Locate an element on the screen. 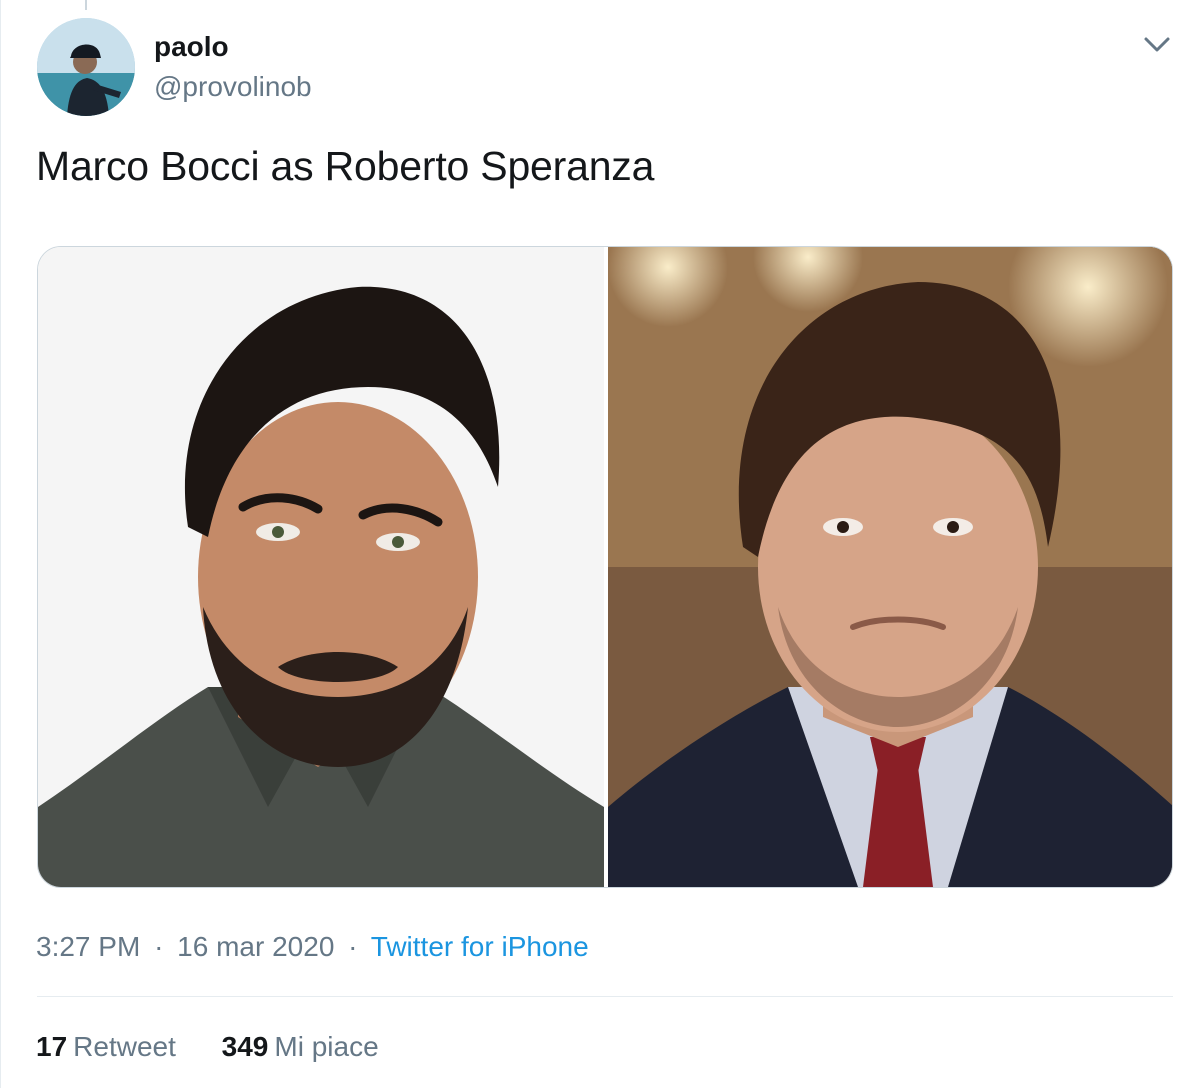 The width and height of the screenshot is (1204, 1088). likes-label: Mi piace is located at coordinates (326, 1046).